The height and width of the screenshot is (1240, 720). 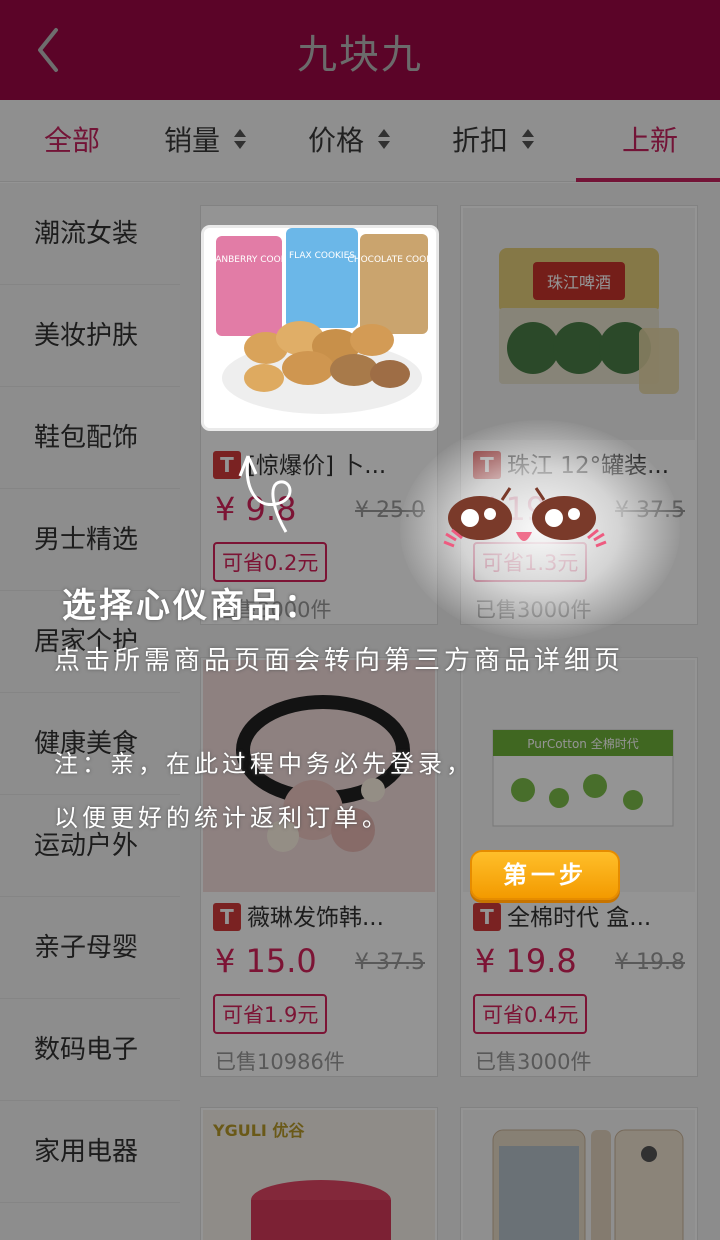 I want to click on guide-title: 选择心仪商品：, so click(x=191, y=606).